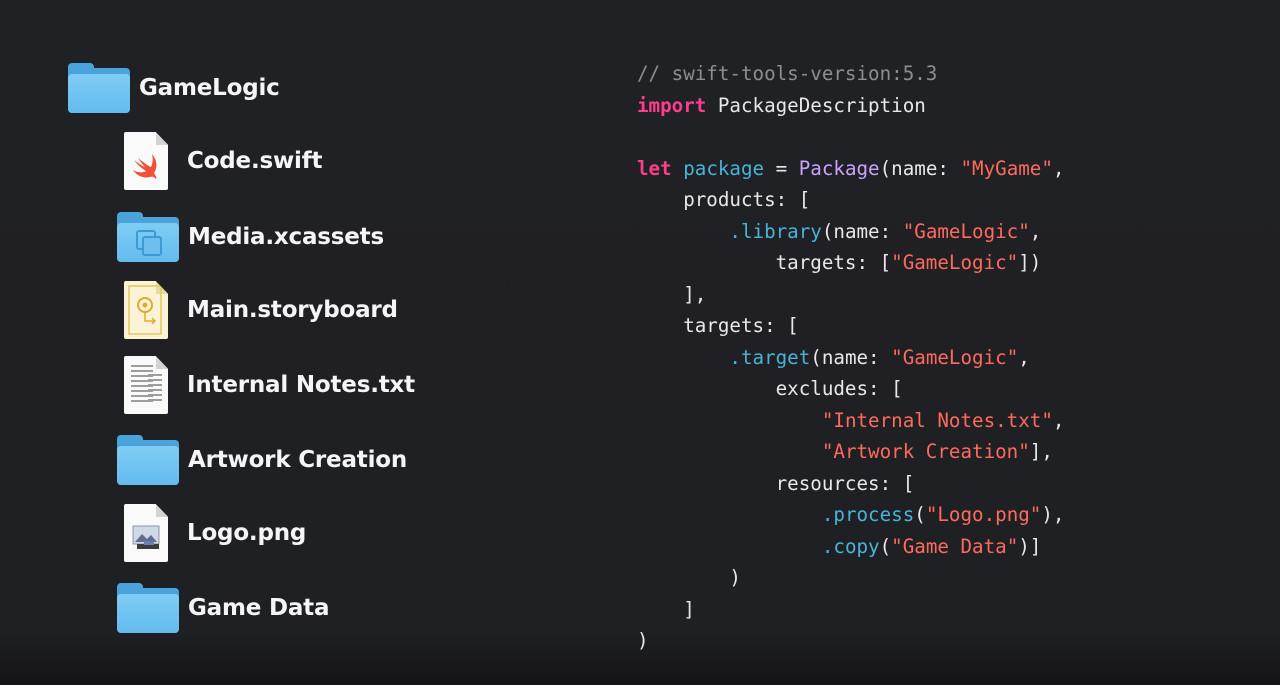 The image size is (1280, 685). What do you see at coordinates (770, 388) in the screenshot?
I see `code-token: excludes: [` at bounding box center [770, 388].